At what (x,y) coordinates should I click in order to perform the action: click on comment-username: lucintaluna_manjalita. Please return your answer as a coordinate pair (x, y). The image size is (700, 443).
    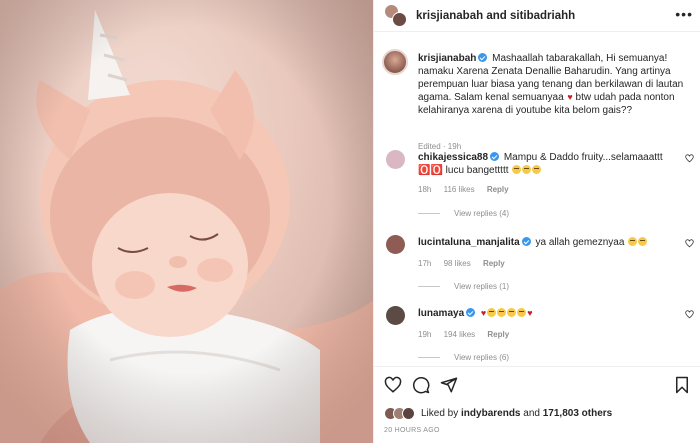
    Looking at the image, I should click on (469, 242).